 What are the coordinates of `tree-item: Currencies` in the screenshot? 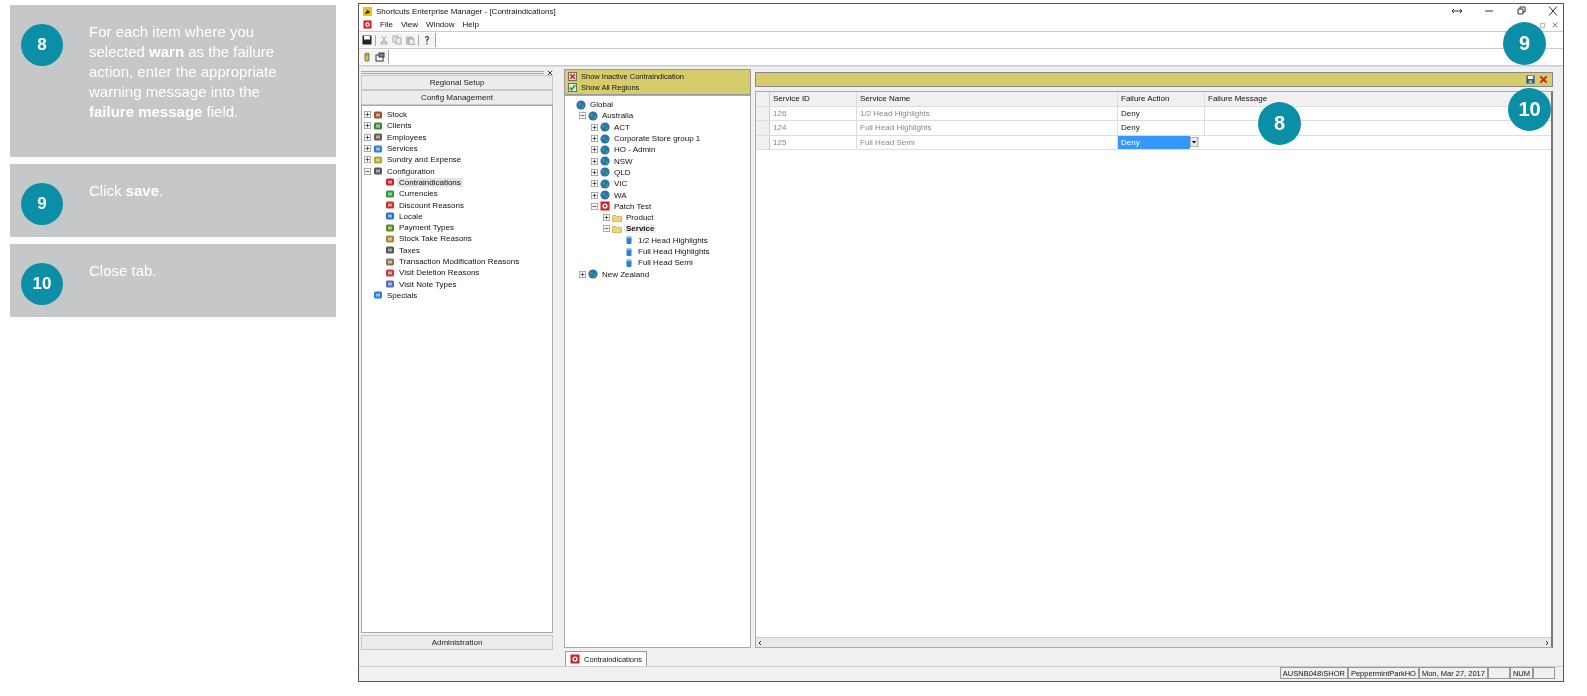 It's located at (418, 194).